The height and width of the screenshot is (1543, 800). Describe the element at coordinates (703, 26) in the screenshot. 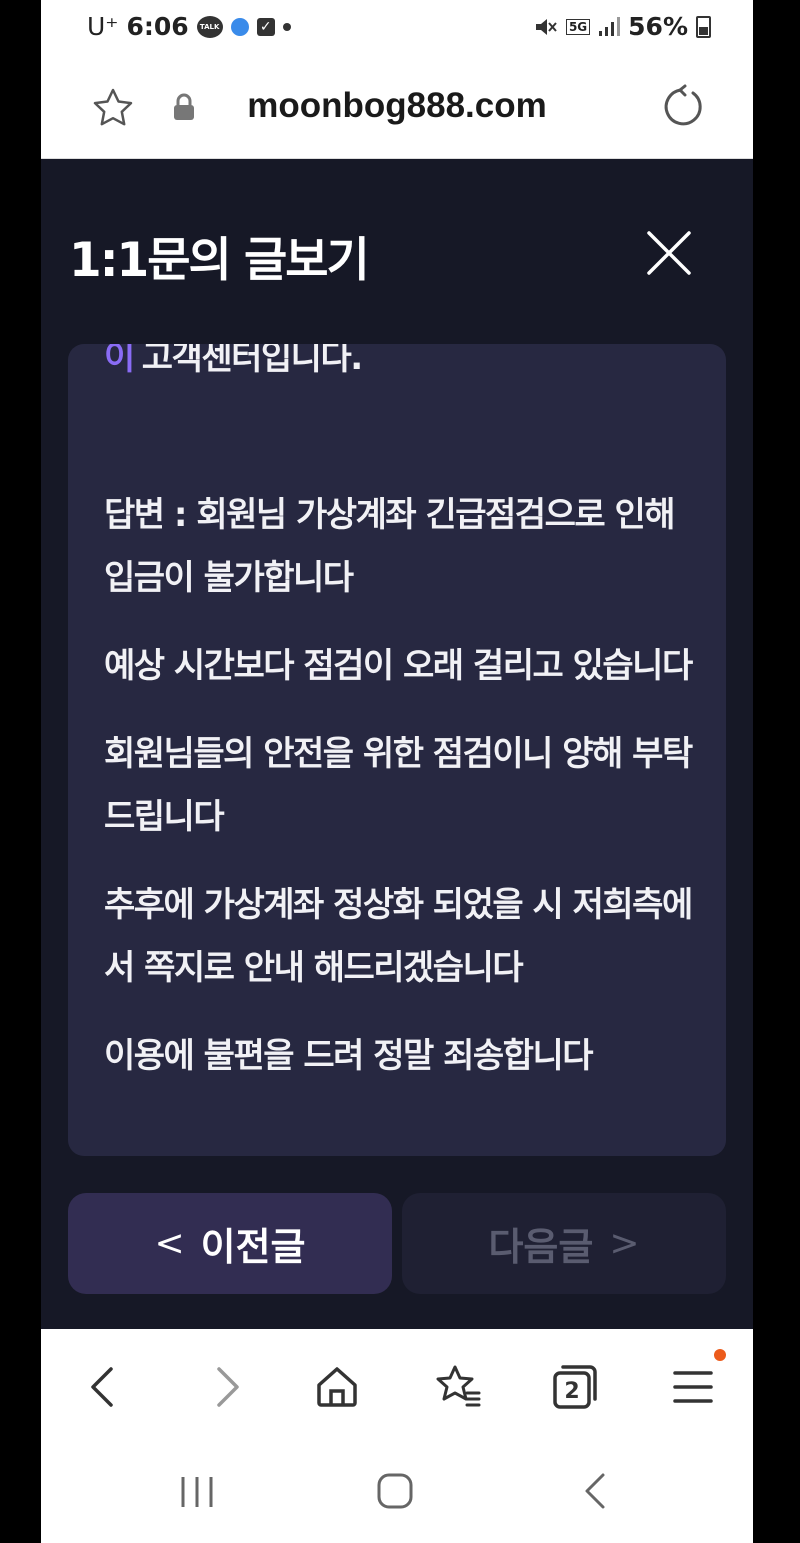

I see `battery-icon` at that location.